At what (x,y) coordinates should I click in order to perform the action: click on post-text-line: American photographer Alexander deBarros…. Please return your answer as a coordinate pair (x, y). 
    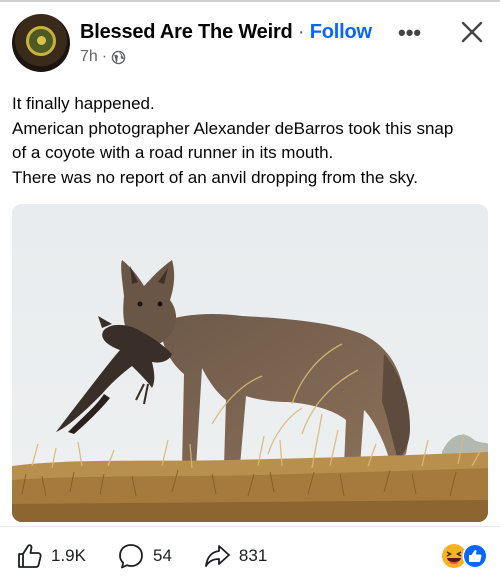
    Looking at the image, I should click on (233, 128).